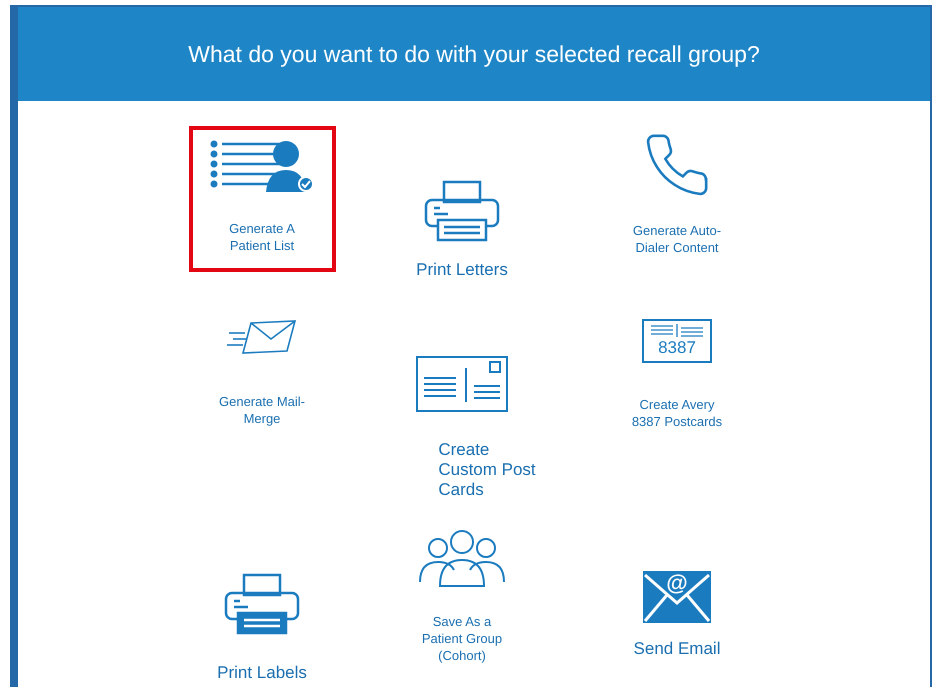 The image size is (934, 689). What do you see at coordinates (487, 470) in the screenshot?
I see `option-label: Create Custom Post Cards` at bounding box center [487, 470].